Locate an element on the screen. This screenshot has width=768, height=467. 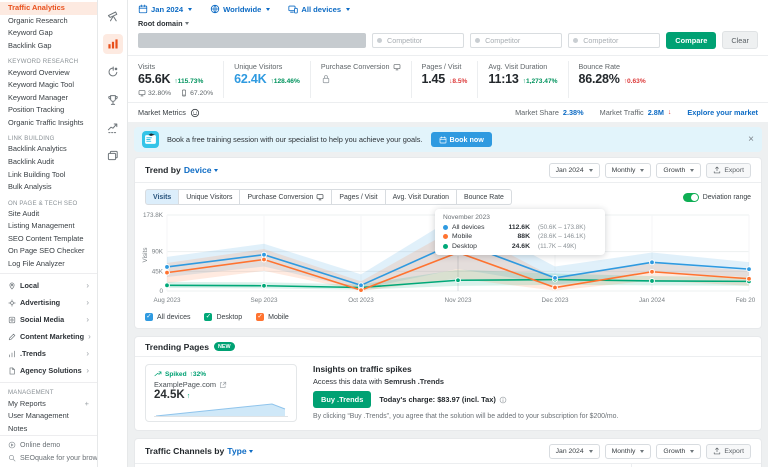
domain-inputs-row: Compare Clear is located at coordinates (448, 40).